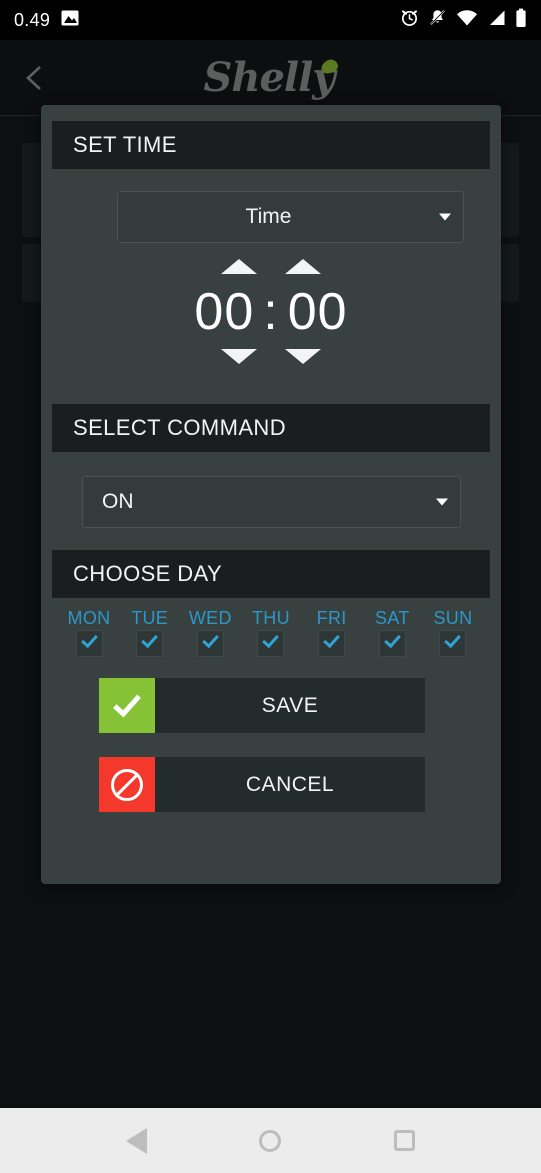 The height and width of the screenshot is (1173, 541). Describe the element at coordinates (179, 427) in the screenshot. I see `section-title-select-command: SELECT COMMAND` at that location.